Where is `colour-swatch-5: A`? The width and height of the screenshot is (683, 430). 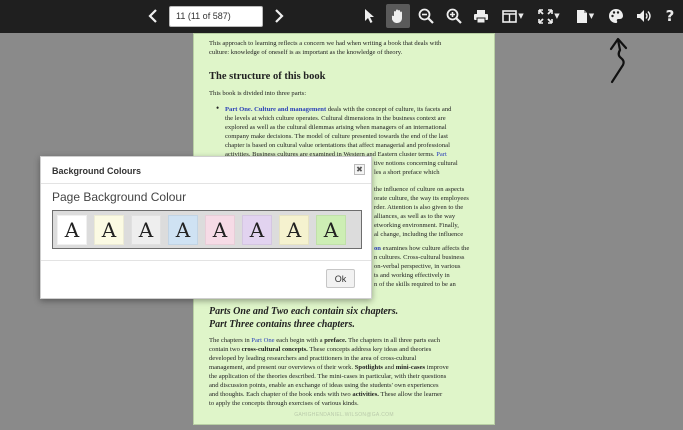 colour-swatch-5: A is located at coordinates (220, 229).